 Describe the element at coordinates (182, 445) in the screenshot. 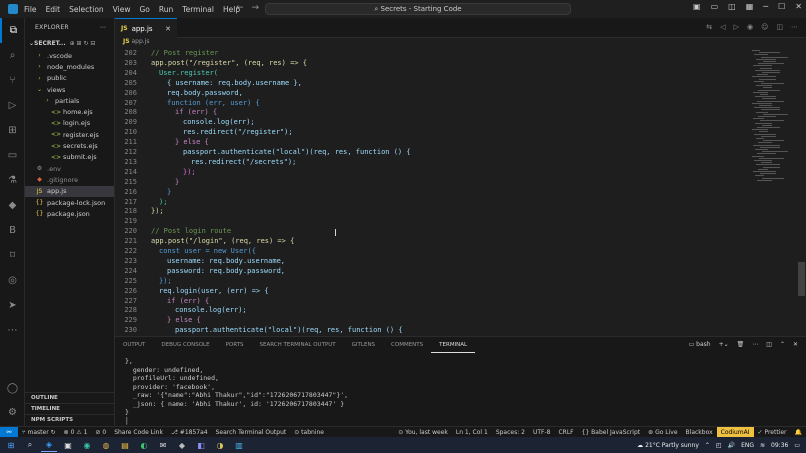

I see `app-taskbar-icon: ◆` at that location.